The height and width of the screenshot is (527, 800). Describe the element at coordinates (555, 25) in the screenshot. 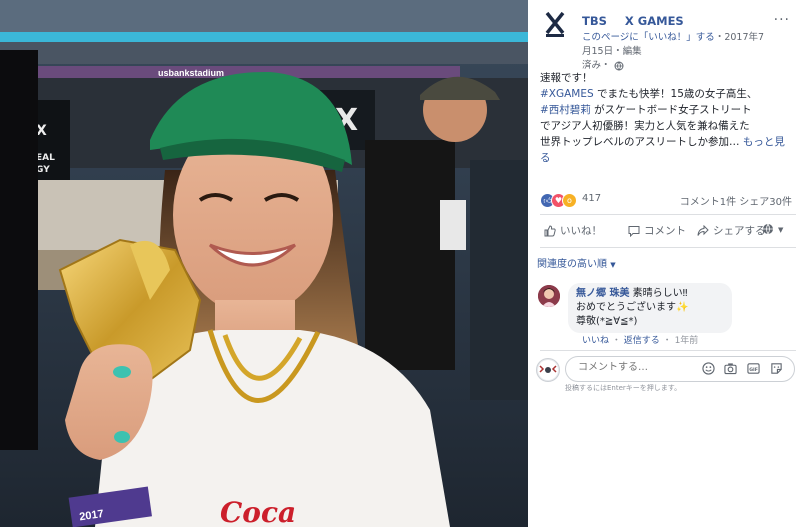

I see `page-logo` at that location.